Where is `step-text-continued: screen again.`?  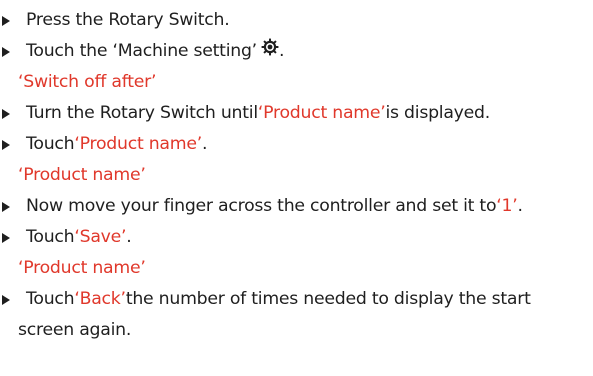
step-text-continued: screen again. is located at coordinates (75, 330).